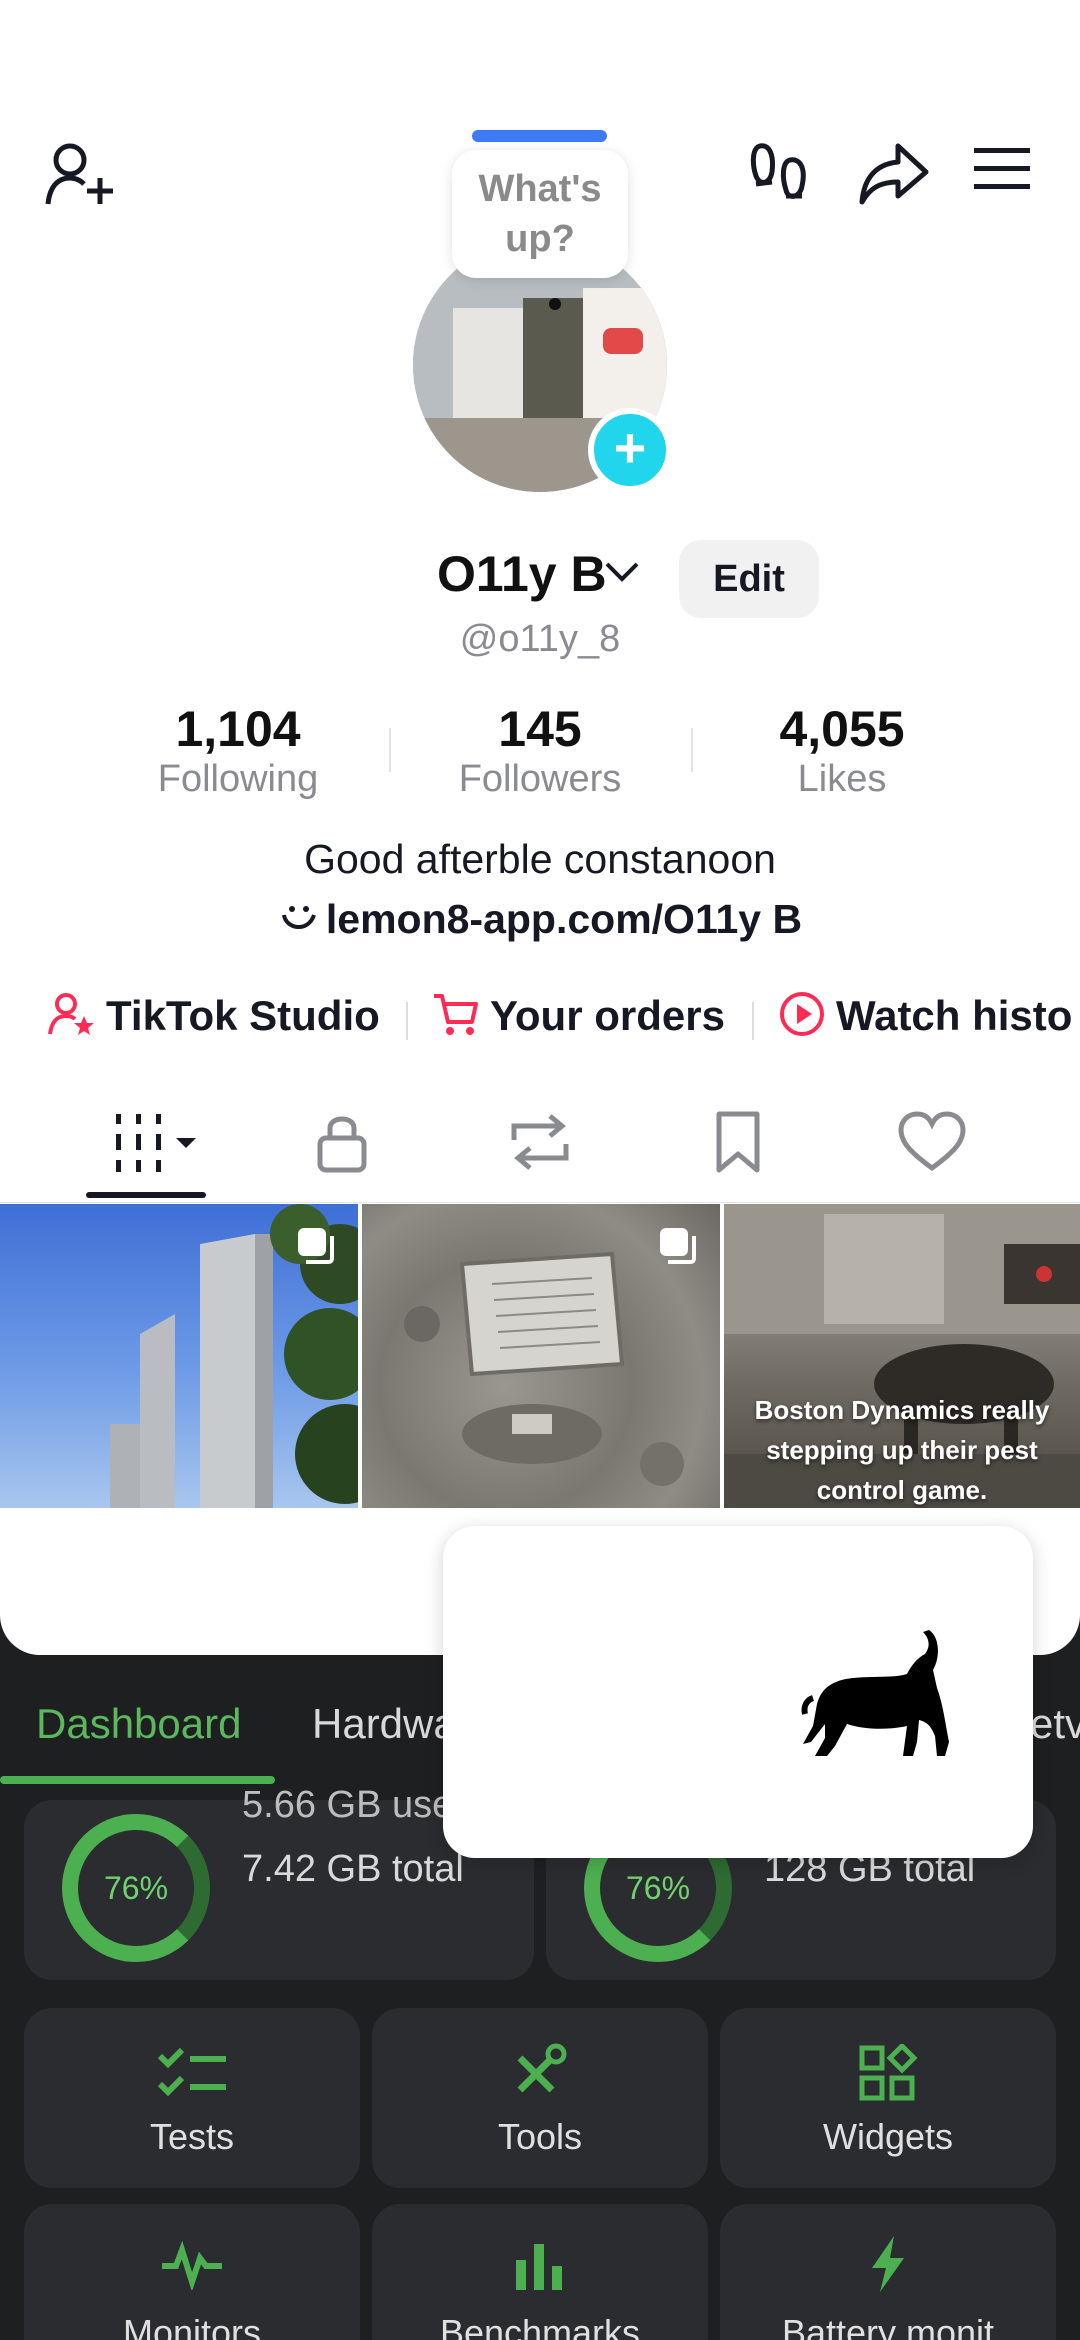  What do you see at coordinates (540, 779) in the screenshot?
I see `followers-label: Followers` at bounding box center [540, 779].